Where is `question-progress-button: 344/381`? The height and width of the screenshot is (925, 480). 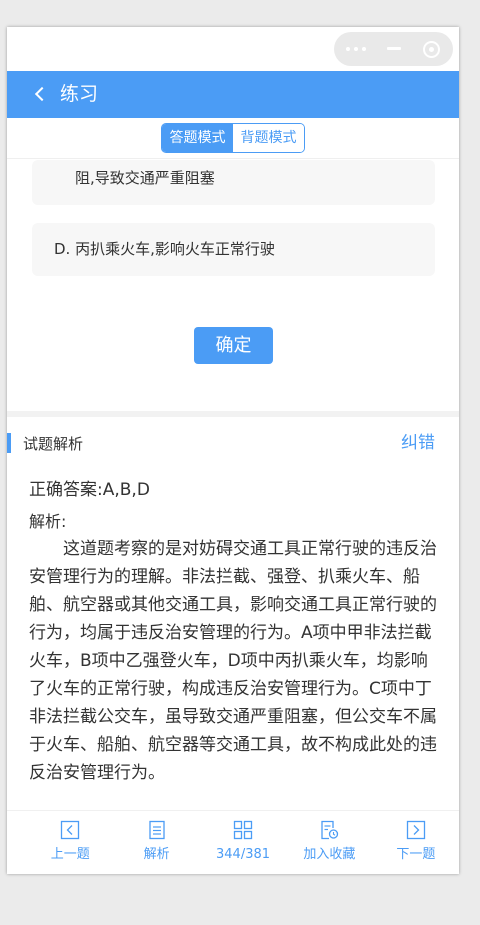
question-progress-button: 344/381 is located at coordinates (243, 842).